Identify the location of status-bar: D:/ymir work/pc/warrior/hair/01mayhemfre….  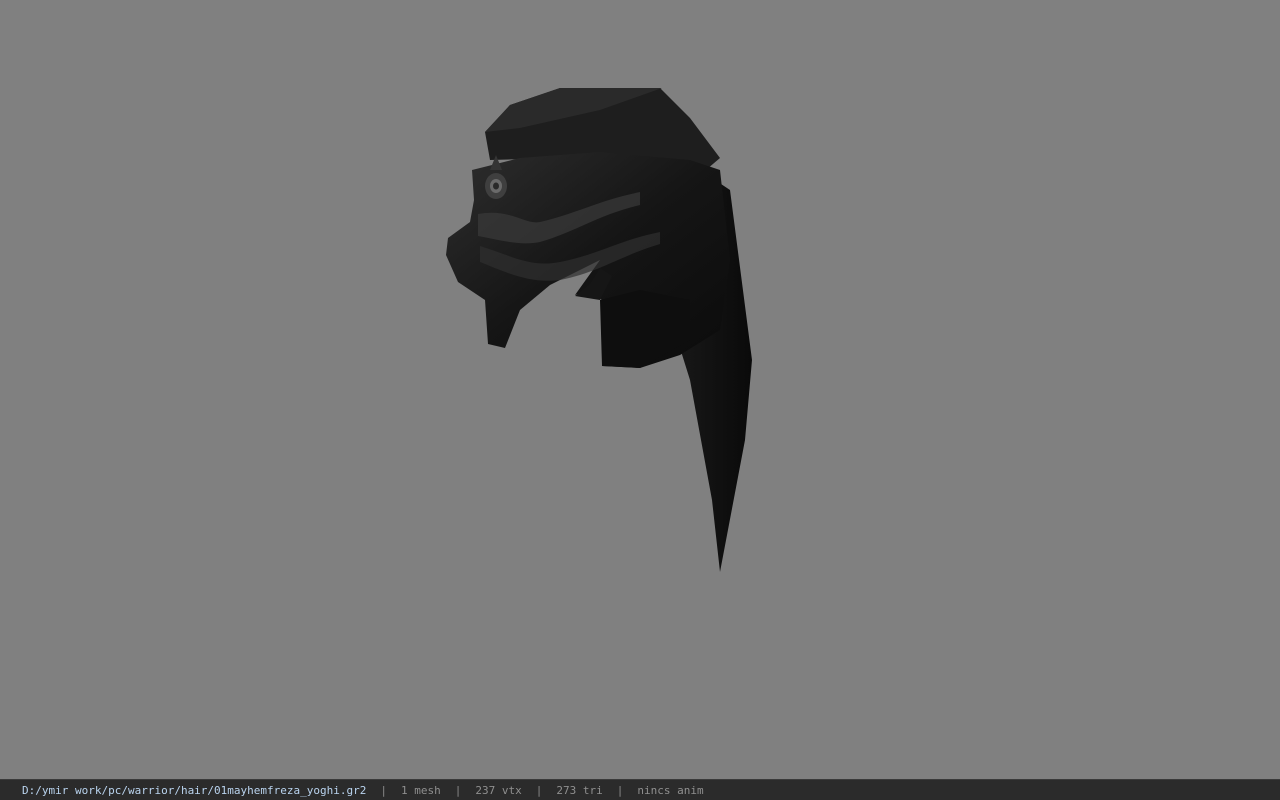
(640, 789).